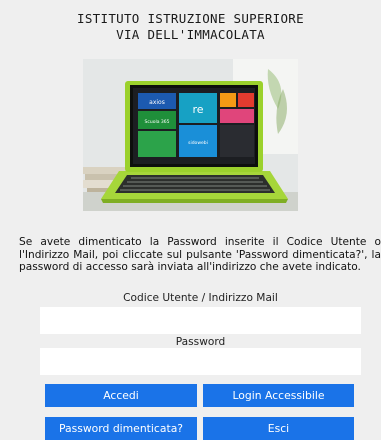  I want to click on title-line-1: ISTITUTO ISTRUZIONE SUPERIORE, so click(190, 18).